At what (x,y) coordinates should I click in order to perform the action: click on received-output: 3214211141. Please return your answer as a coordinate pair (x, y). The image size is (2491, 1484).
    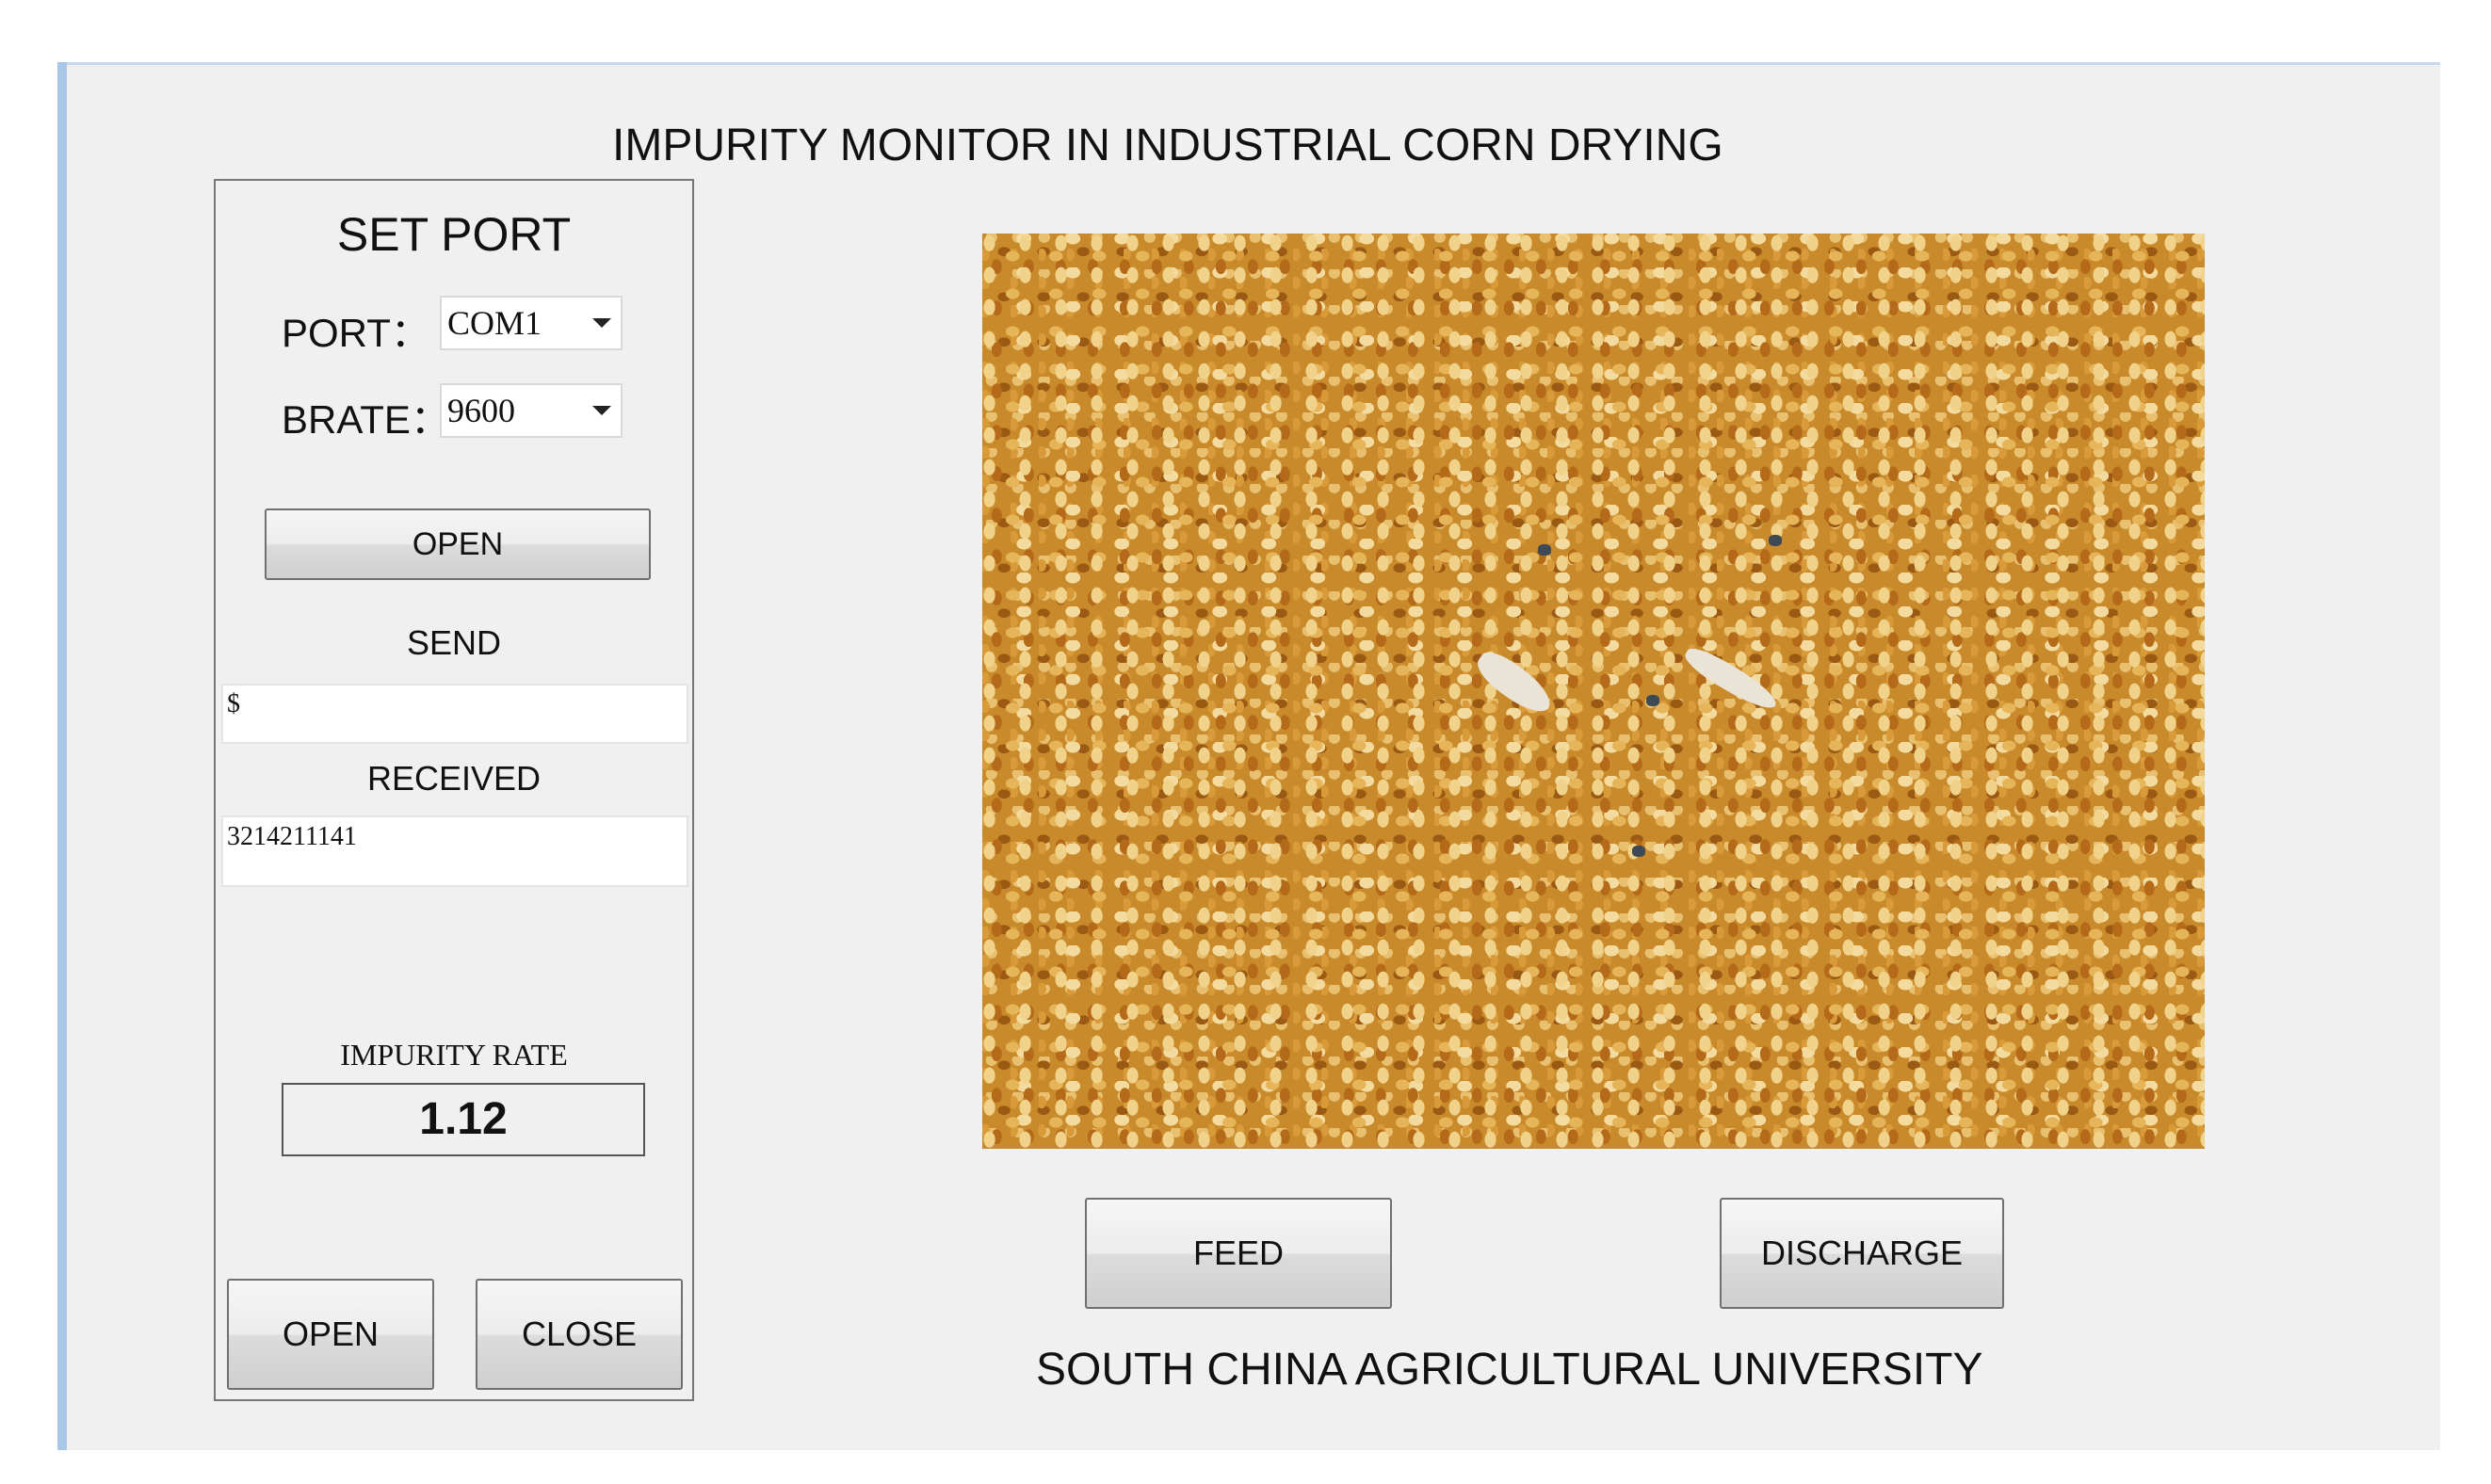
    Looking at the image, I should click on (454, 851).